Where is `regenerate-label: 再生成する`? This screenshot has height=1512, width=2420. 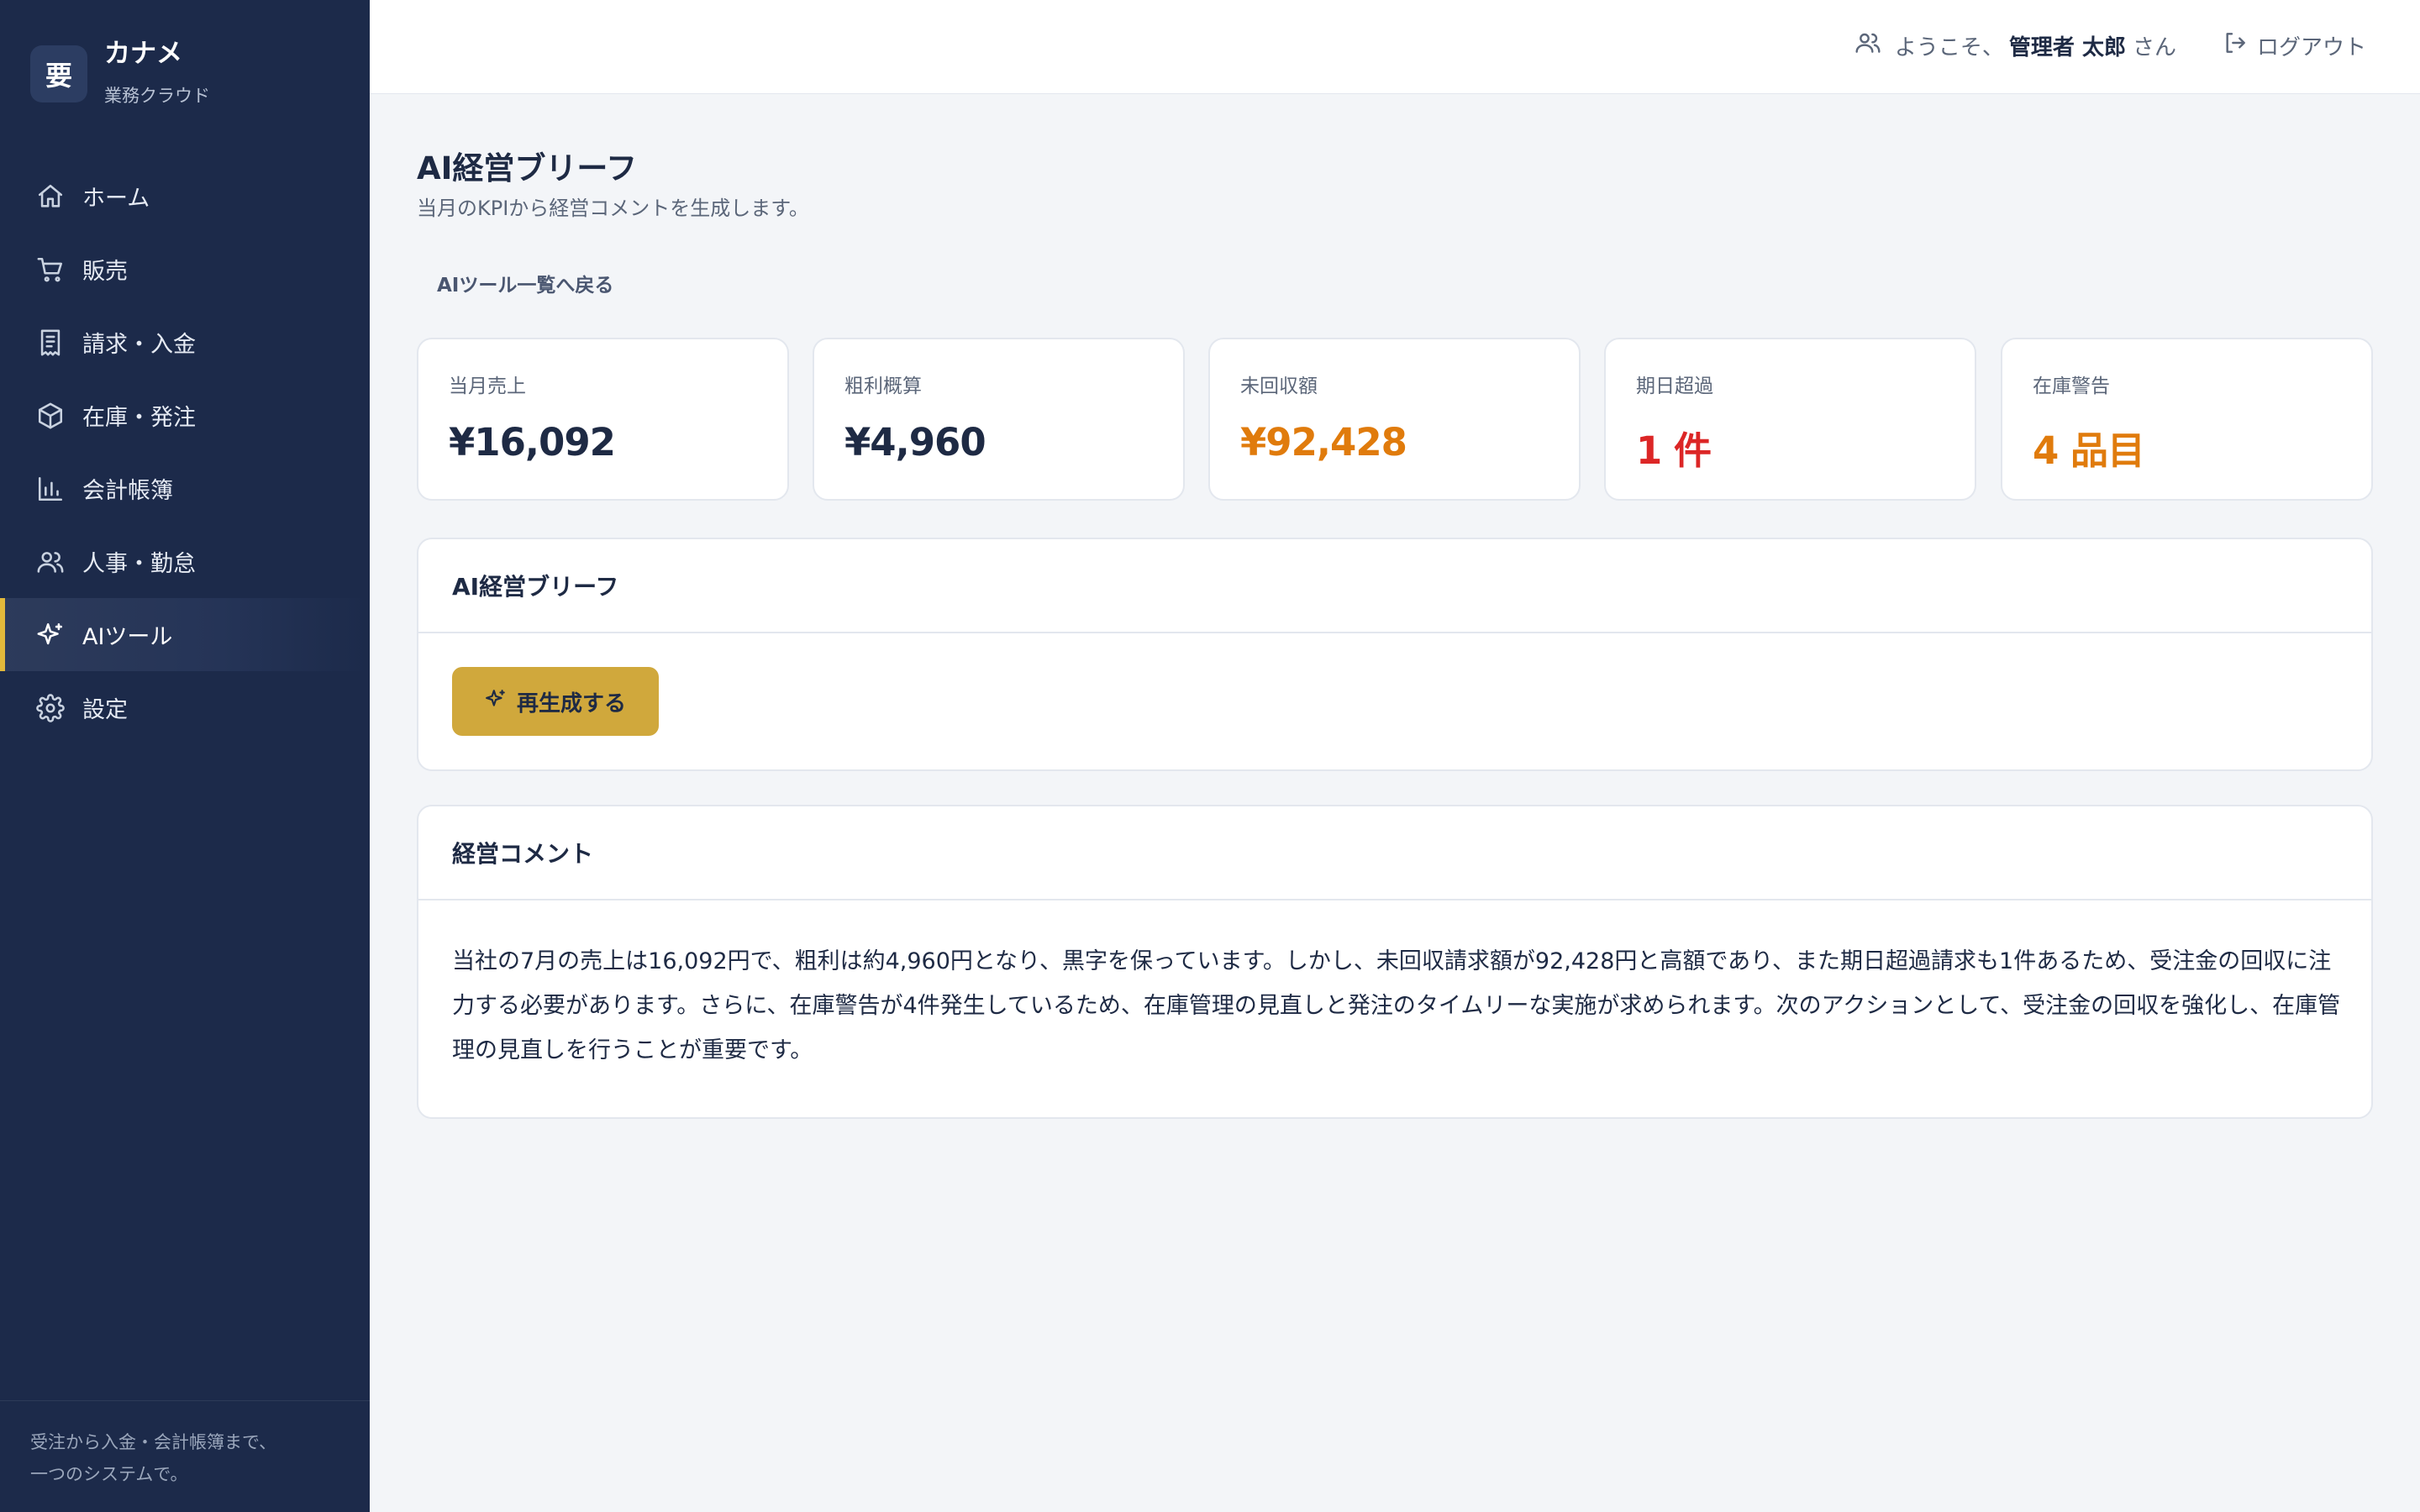
regenerate-label: 再生成する is located at coordinates (571, 703).